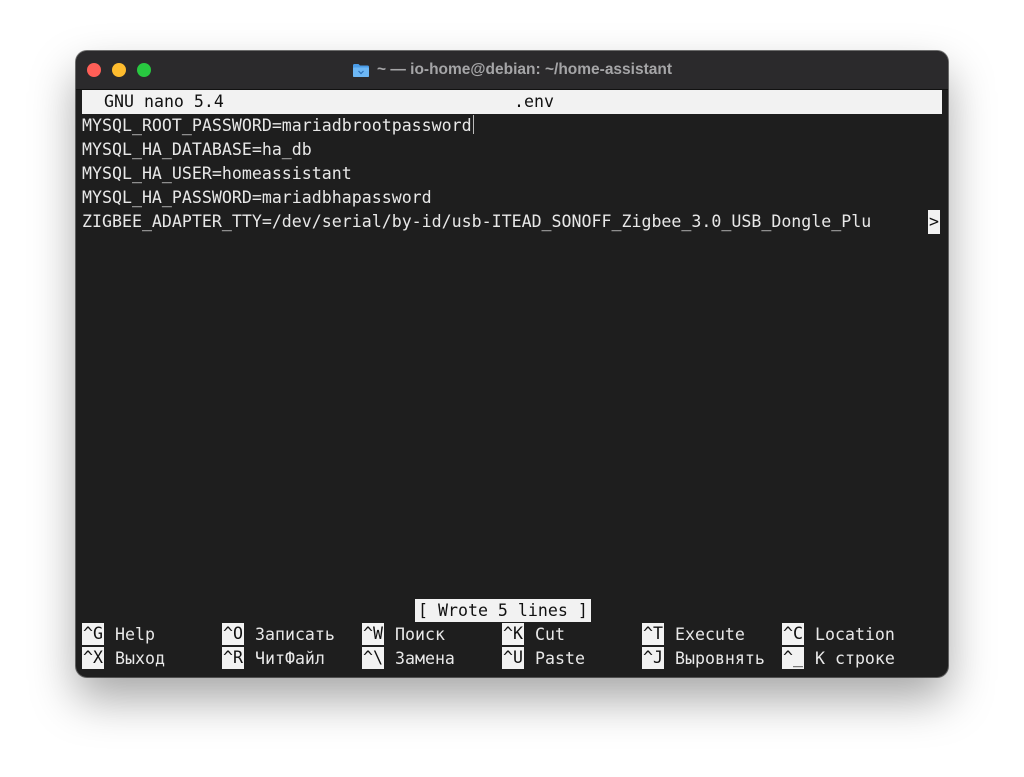 Image resolution: width=1024 pixels, height=777 pixels. I want to click on shortcut-write: ^O Записать, so click(278, 635).